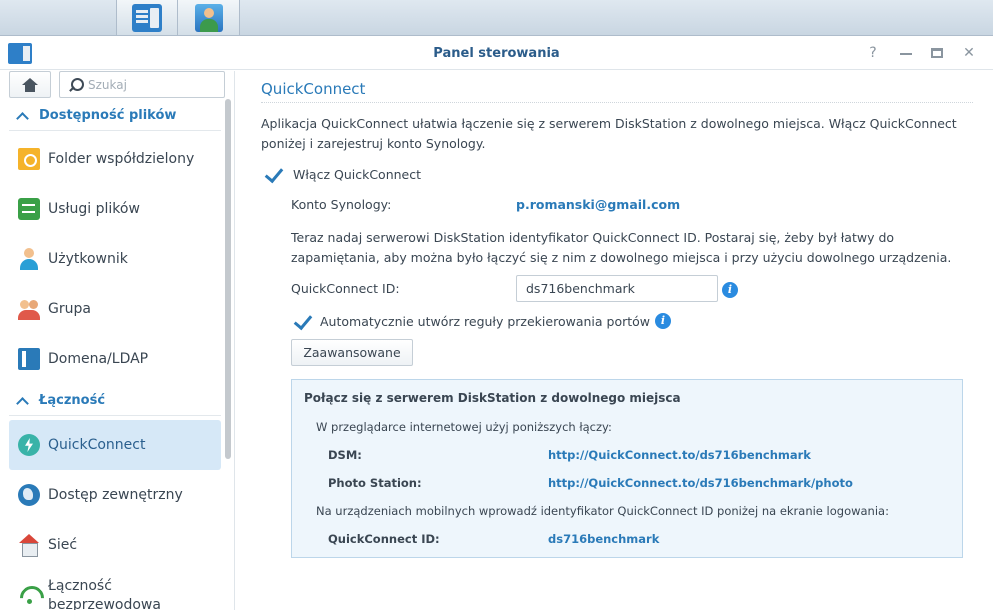 The height and width of the screenshot is (610, 993). I want to click on dsm-label: DSM:, so click(345, 455).